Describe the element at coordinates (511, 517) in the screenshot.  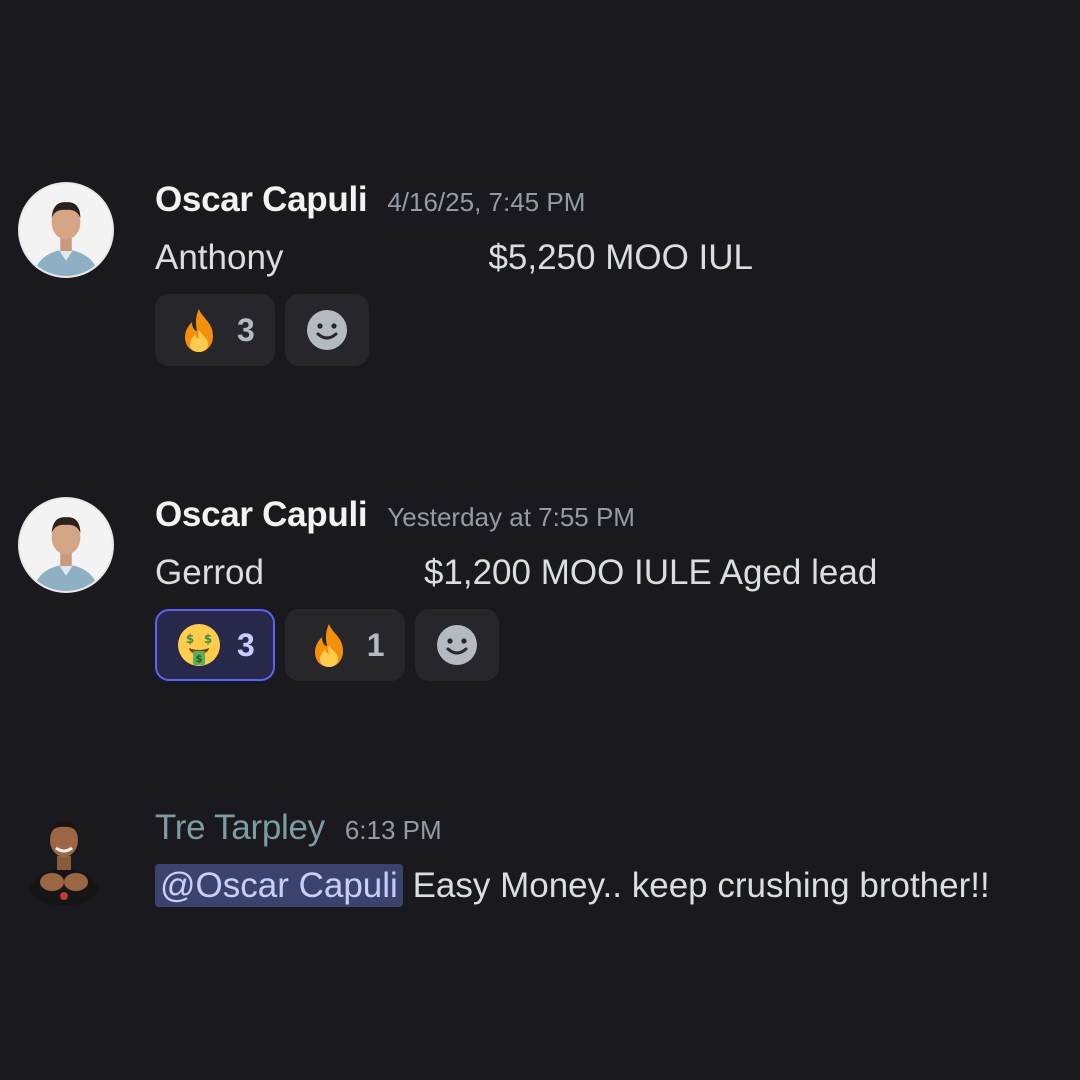
I see `timestamp: Yesterday at 7:55 PM` at that location.